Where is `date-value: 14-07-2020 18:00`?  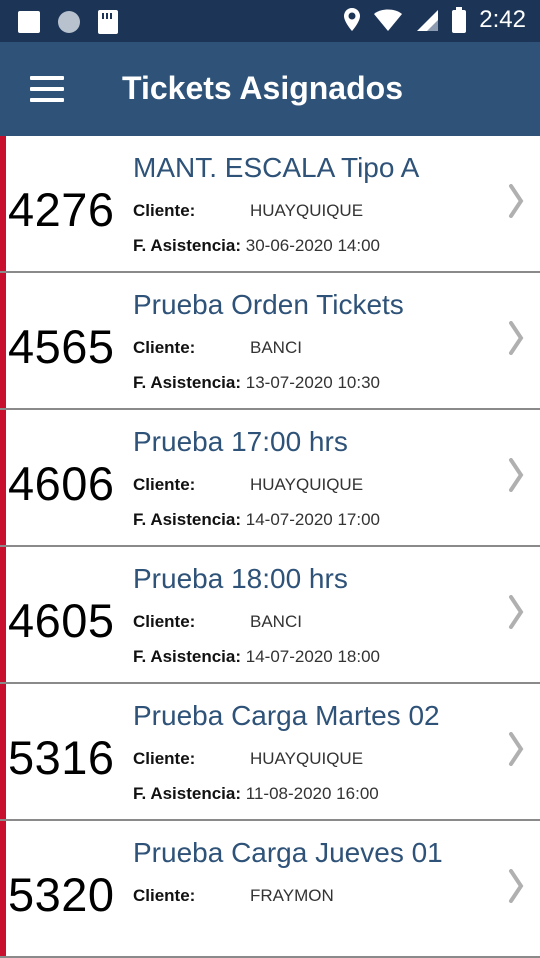
date-value: 14-07-2020 18:00 is located at coordinates (312, 656).